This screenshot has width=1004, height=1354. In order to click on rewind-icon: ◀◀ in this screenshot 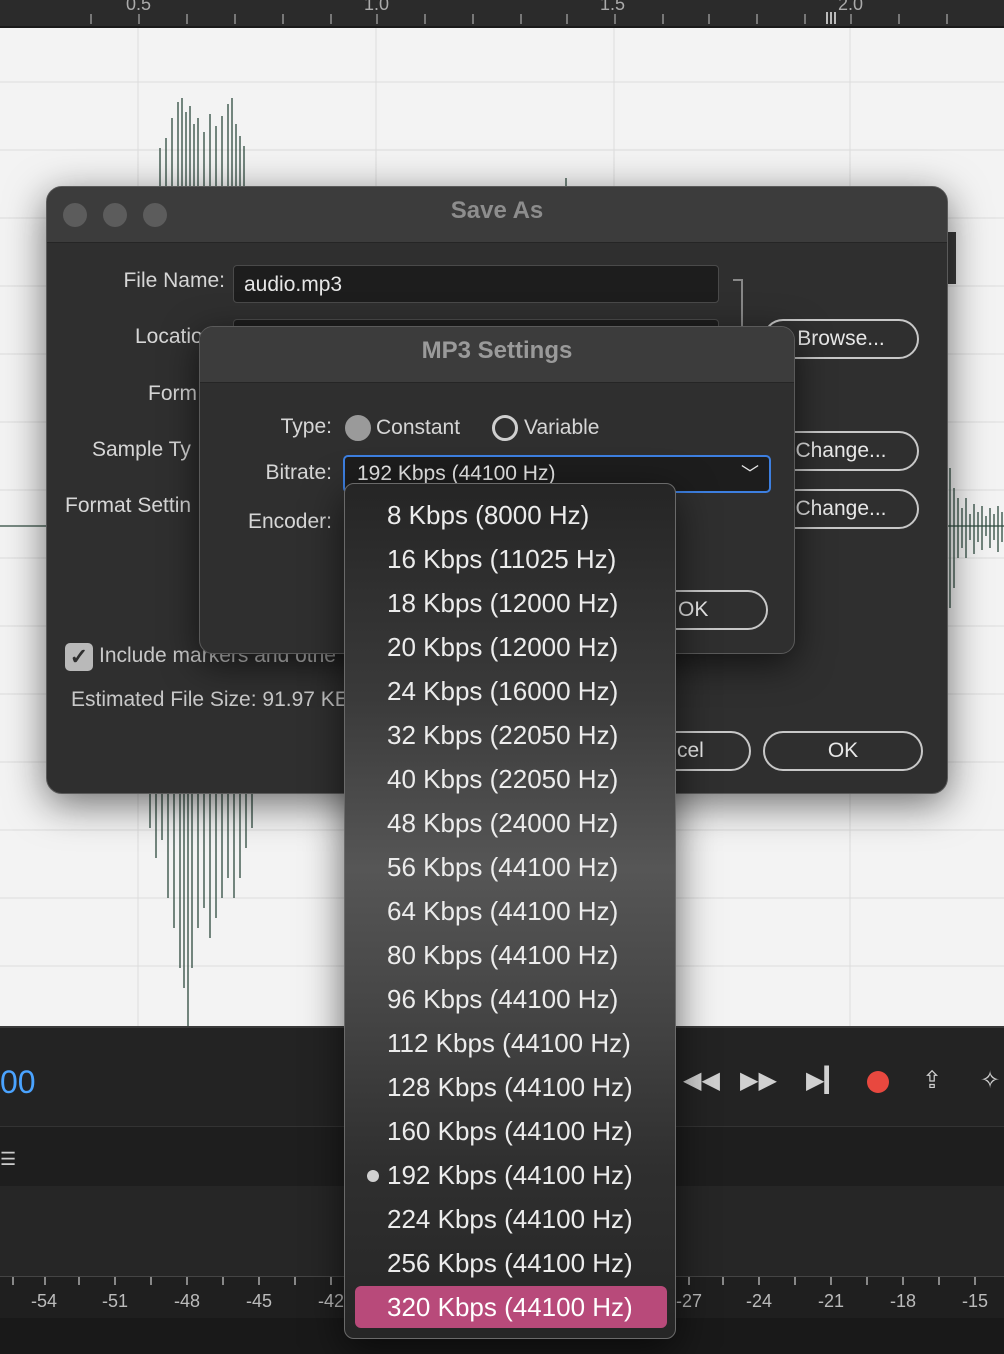, I will do `click(701, 1081)`.